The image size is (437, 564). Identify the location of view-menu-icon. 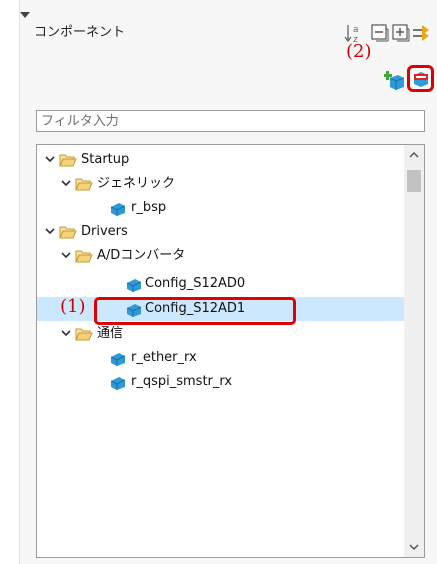
(25, 15).